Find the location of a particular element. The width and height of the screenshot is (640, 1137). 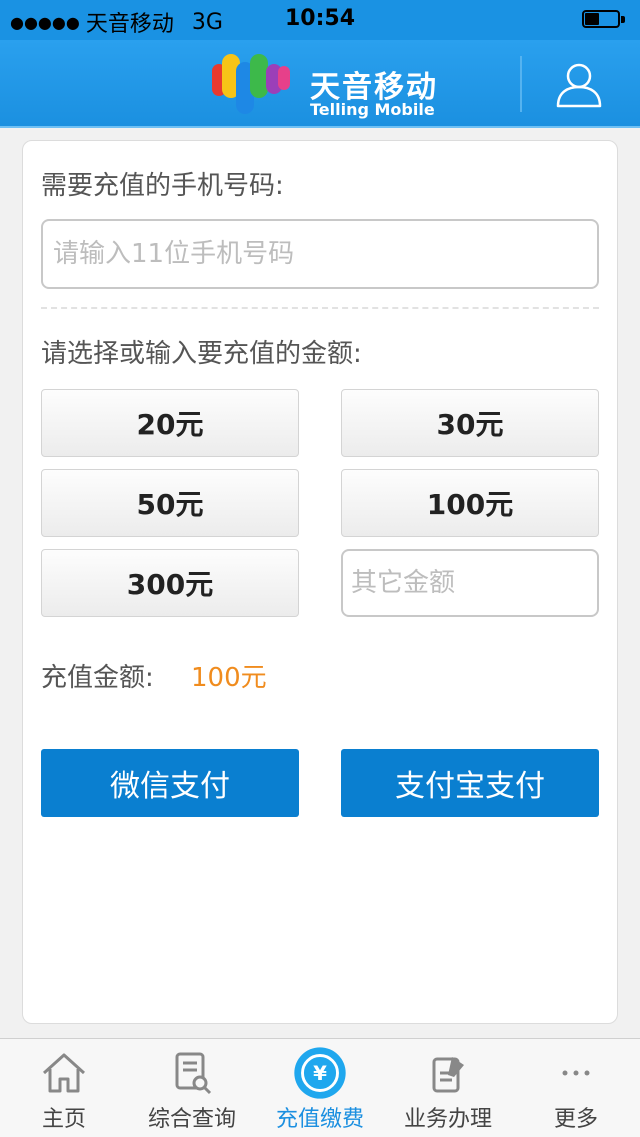

tab-label: 综合查询 is located at coordinates (191, 1119).